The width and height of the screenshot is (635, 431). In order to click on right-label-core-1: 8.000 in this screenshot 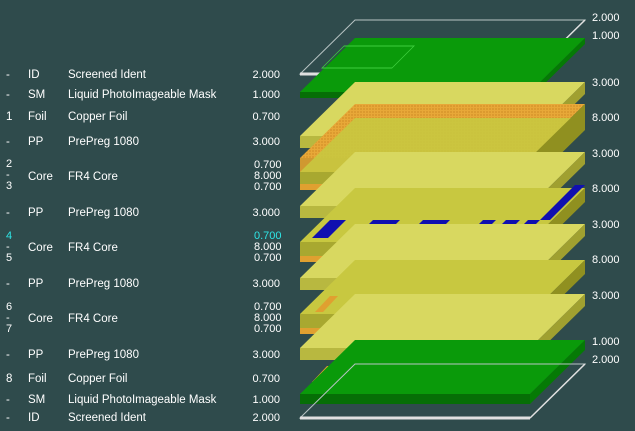, I will do `click(606, 118)`.